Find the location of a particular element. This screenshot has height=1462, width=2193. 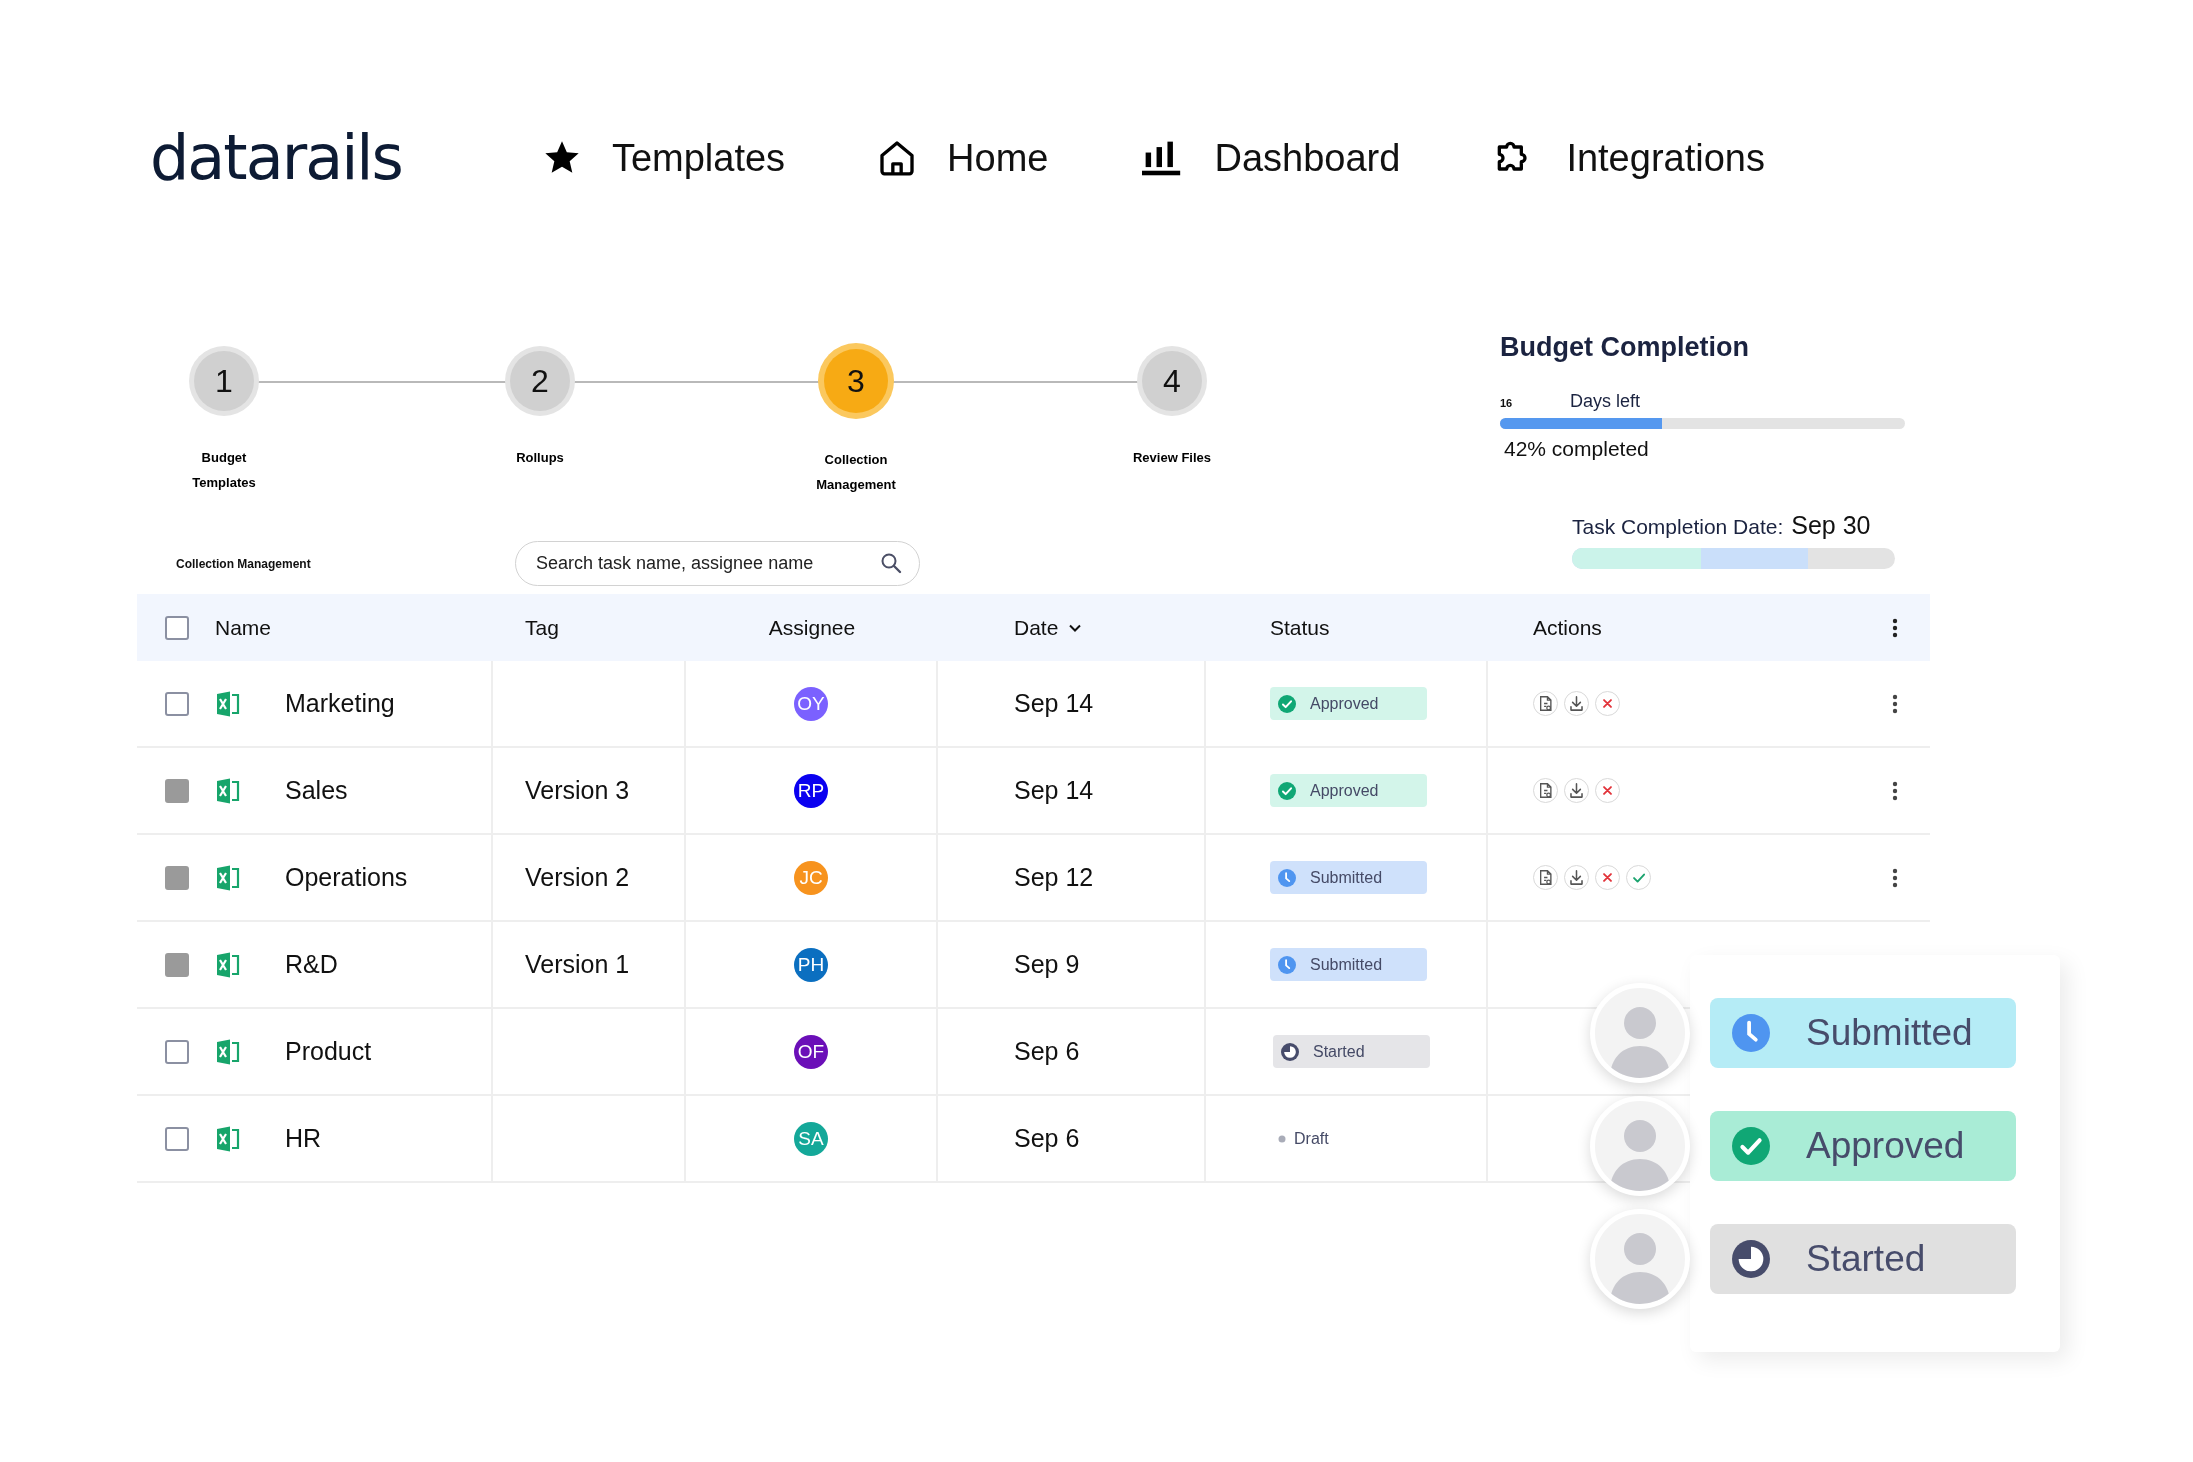

step-label: Review Files is located at coordinates (1171, 458).